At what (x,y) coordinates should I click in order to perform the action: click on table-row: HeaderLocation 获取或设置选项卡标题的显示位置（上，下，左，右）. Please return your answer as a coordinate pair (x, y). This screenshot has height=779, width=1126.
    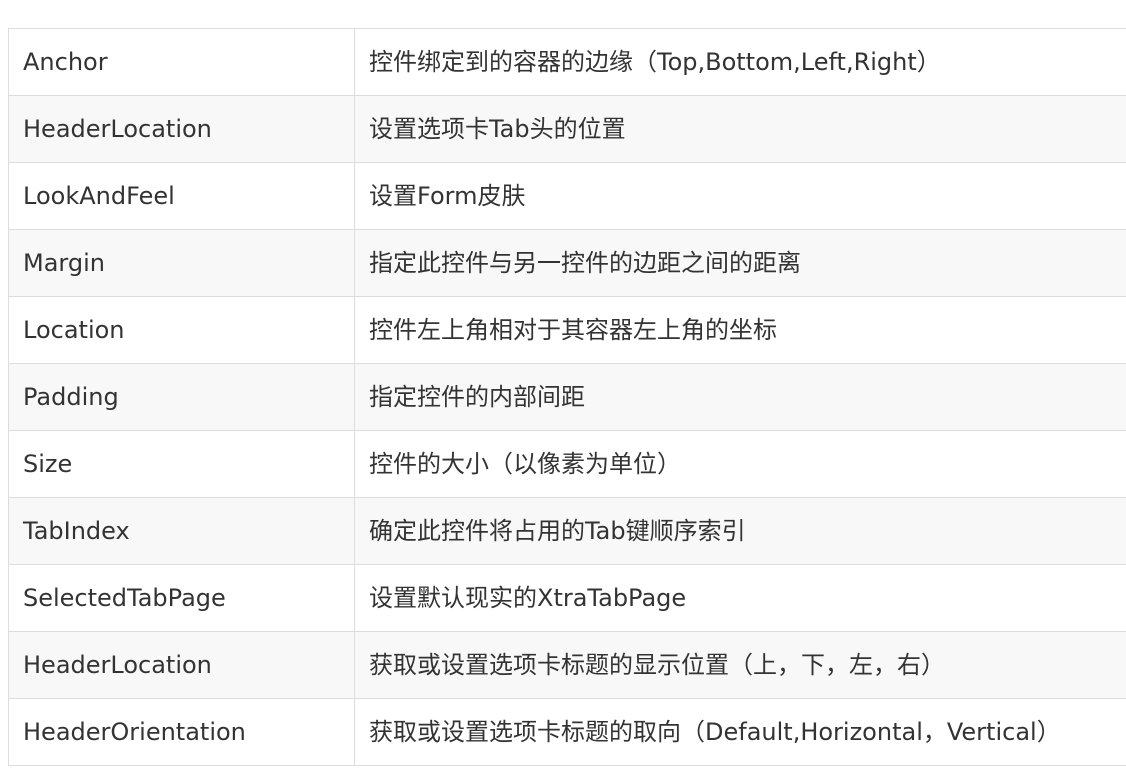
    Looking at the image, I should click on (567, 665).